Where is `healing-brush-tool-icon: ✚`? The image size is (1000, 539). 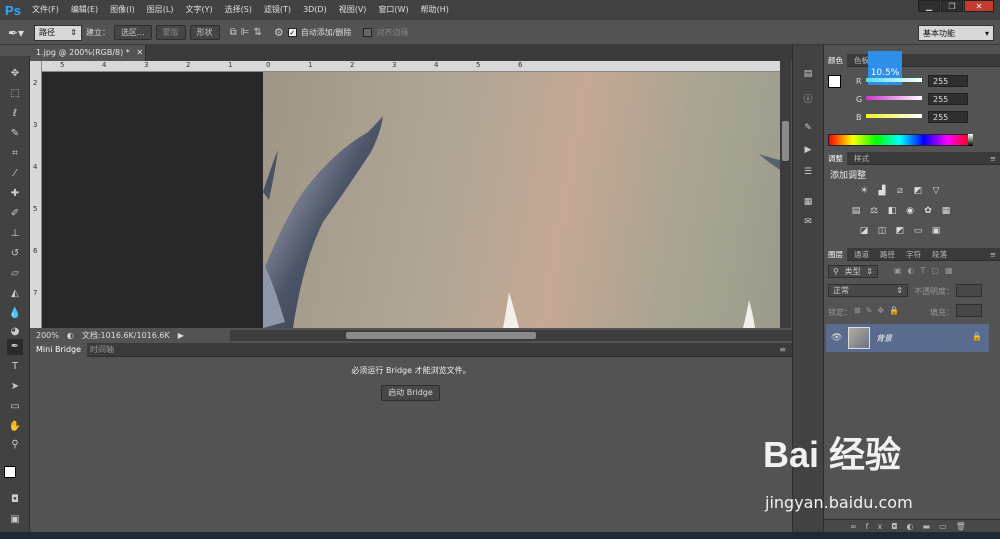 healing-brush-tool-icon: ✚ is located at coordinates (15, 194).